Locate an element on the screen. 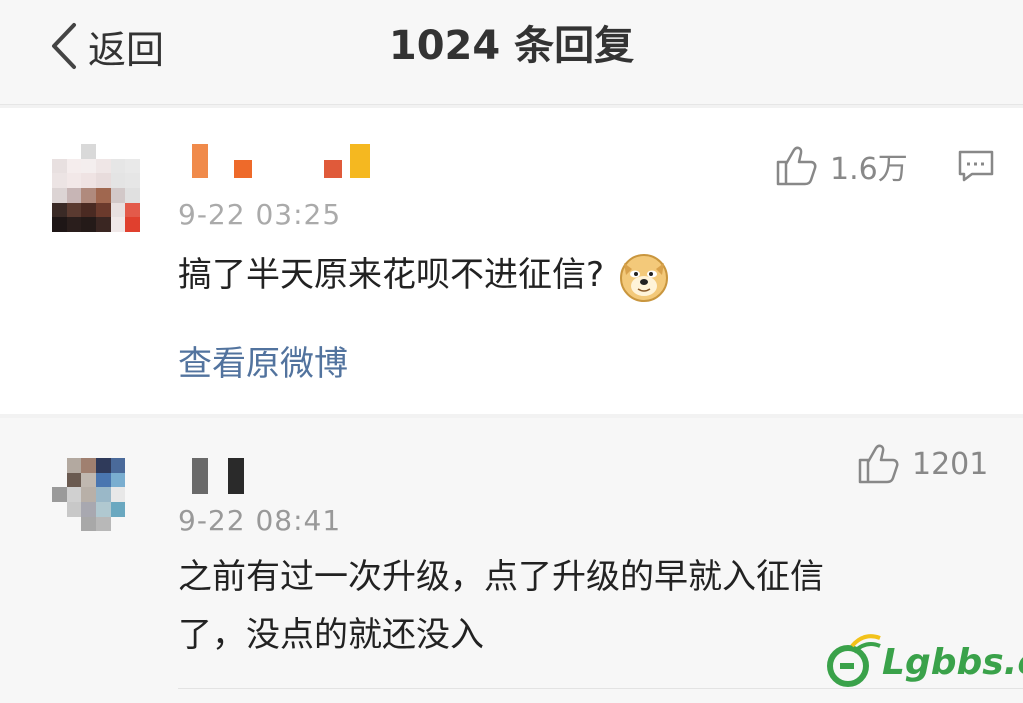 The height and width of the screenshot is (703, 1023). like-count: 1.6万 is located at coordinates (869, 169).